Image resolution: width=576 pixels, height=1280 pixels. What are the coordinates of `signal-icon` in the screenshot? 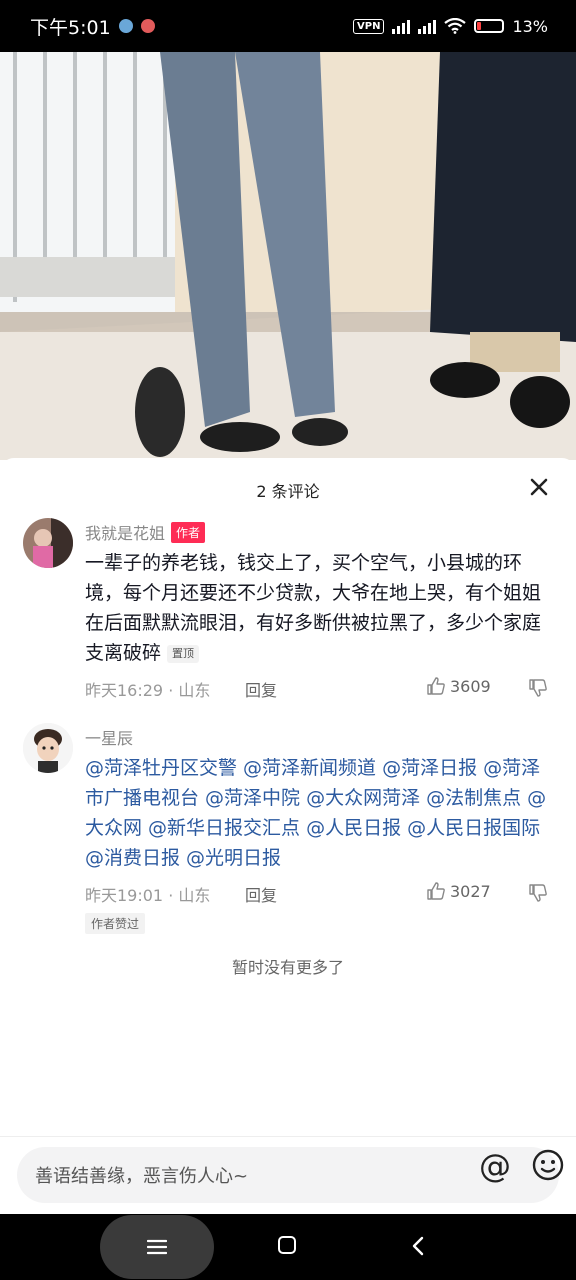 It's located at (427, 26).